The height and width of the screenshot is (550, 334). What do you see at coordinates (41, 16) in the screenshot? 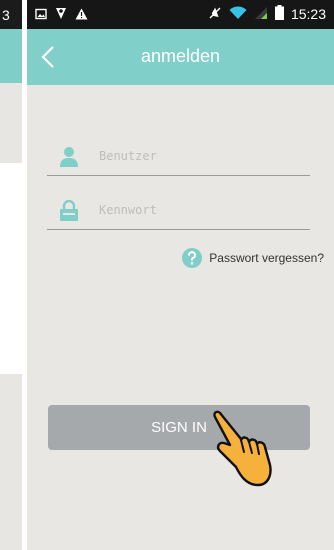
I see `image-notification-icon` at bounding box center [41, 16].